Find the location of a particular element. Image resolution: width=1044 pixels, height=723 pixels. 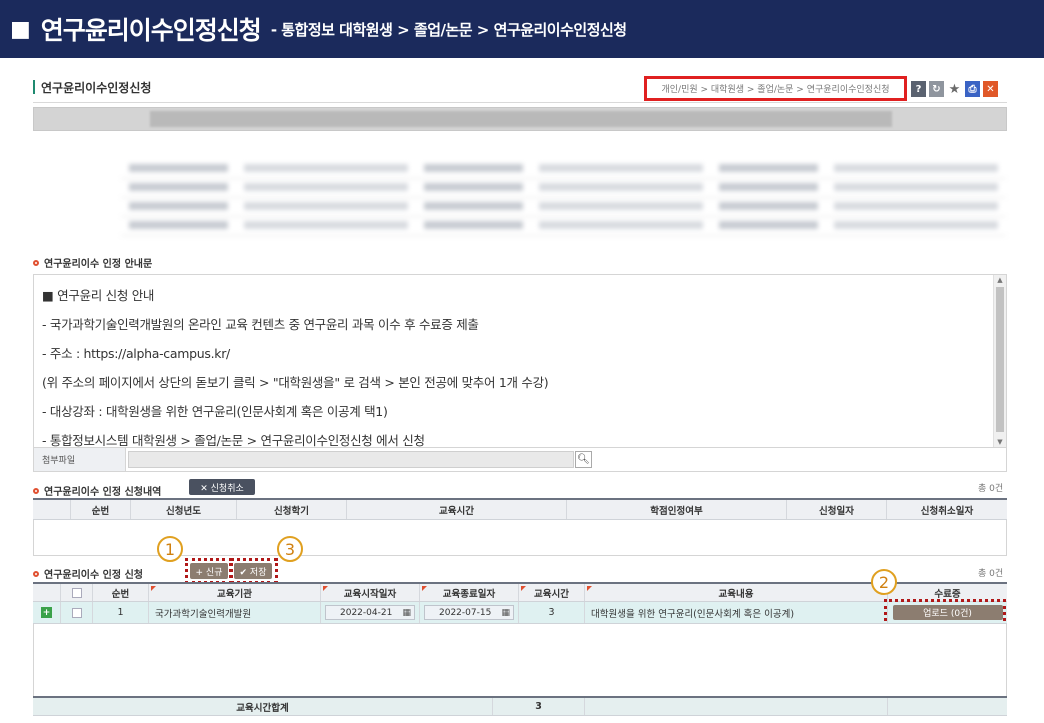

notice-line: ■ 연구윤리 신청 안내 is located at coordinates (98, 295).